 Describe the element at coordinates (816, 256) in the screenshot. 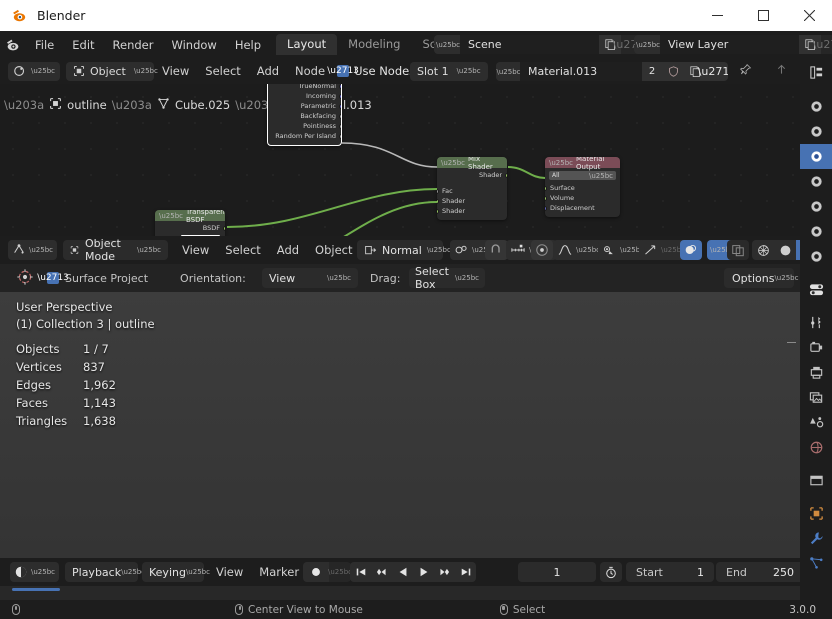

I see `properties-tab-camera` at that location.